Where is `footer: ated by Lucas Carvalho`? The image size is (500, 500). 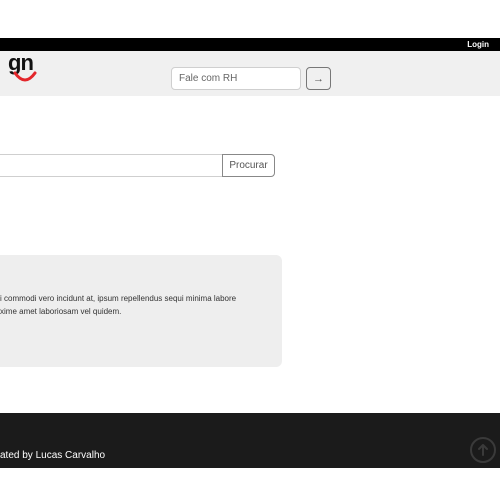
footer: ated by Lucas Carvalho is located at coordinates (250, 440).